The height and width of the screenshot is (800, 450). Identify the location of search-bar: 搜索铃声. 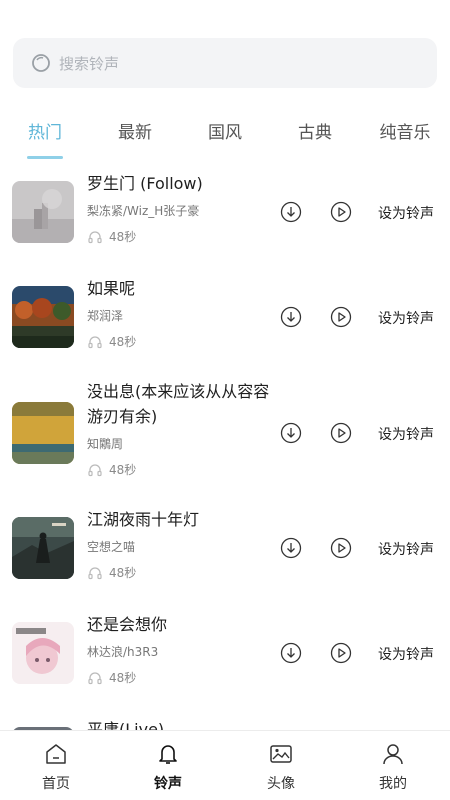
(225, 63).